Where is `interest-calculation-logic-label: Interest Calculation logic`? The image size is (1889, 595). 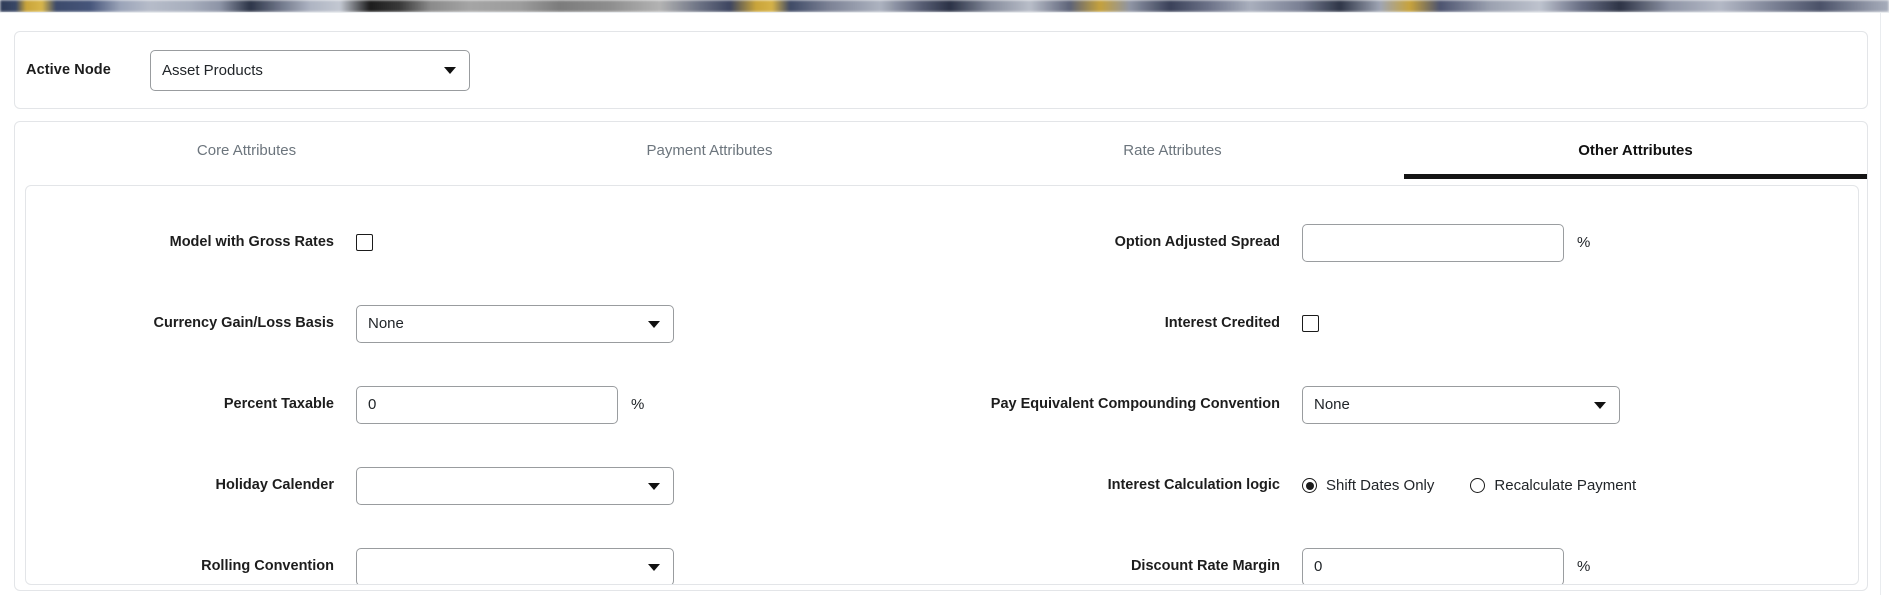
interest-calculation-logic-label: Interest Calculation logic is located at coordinates (1193, 485).